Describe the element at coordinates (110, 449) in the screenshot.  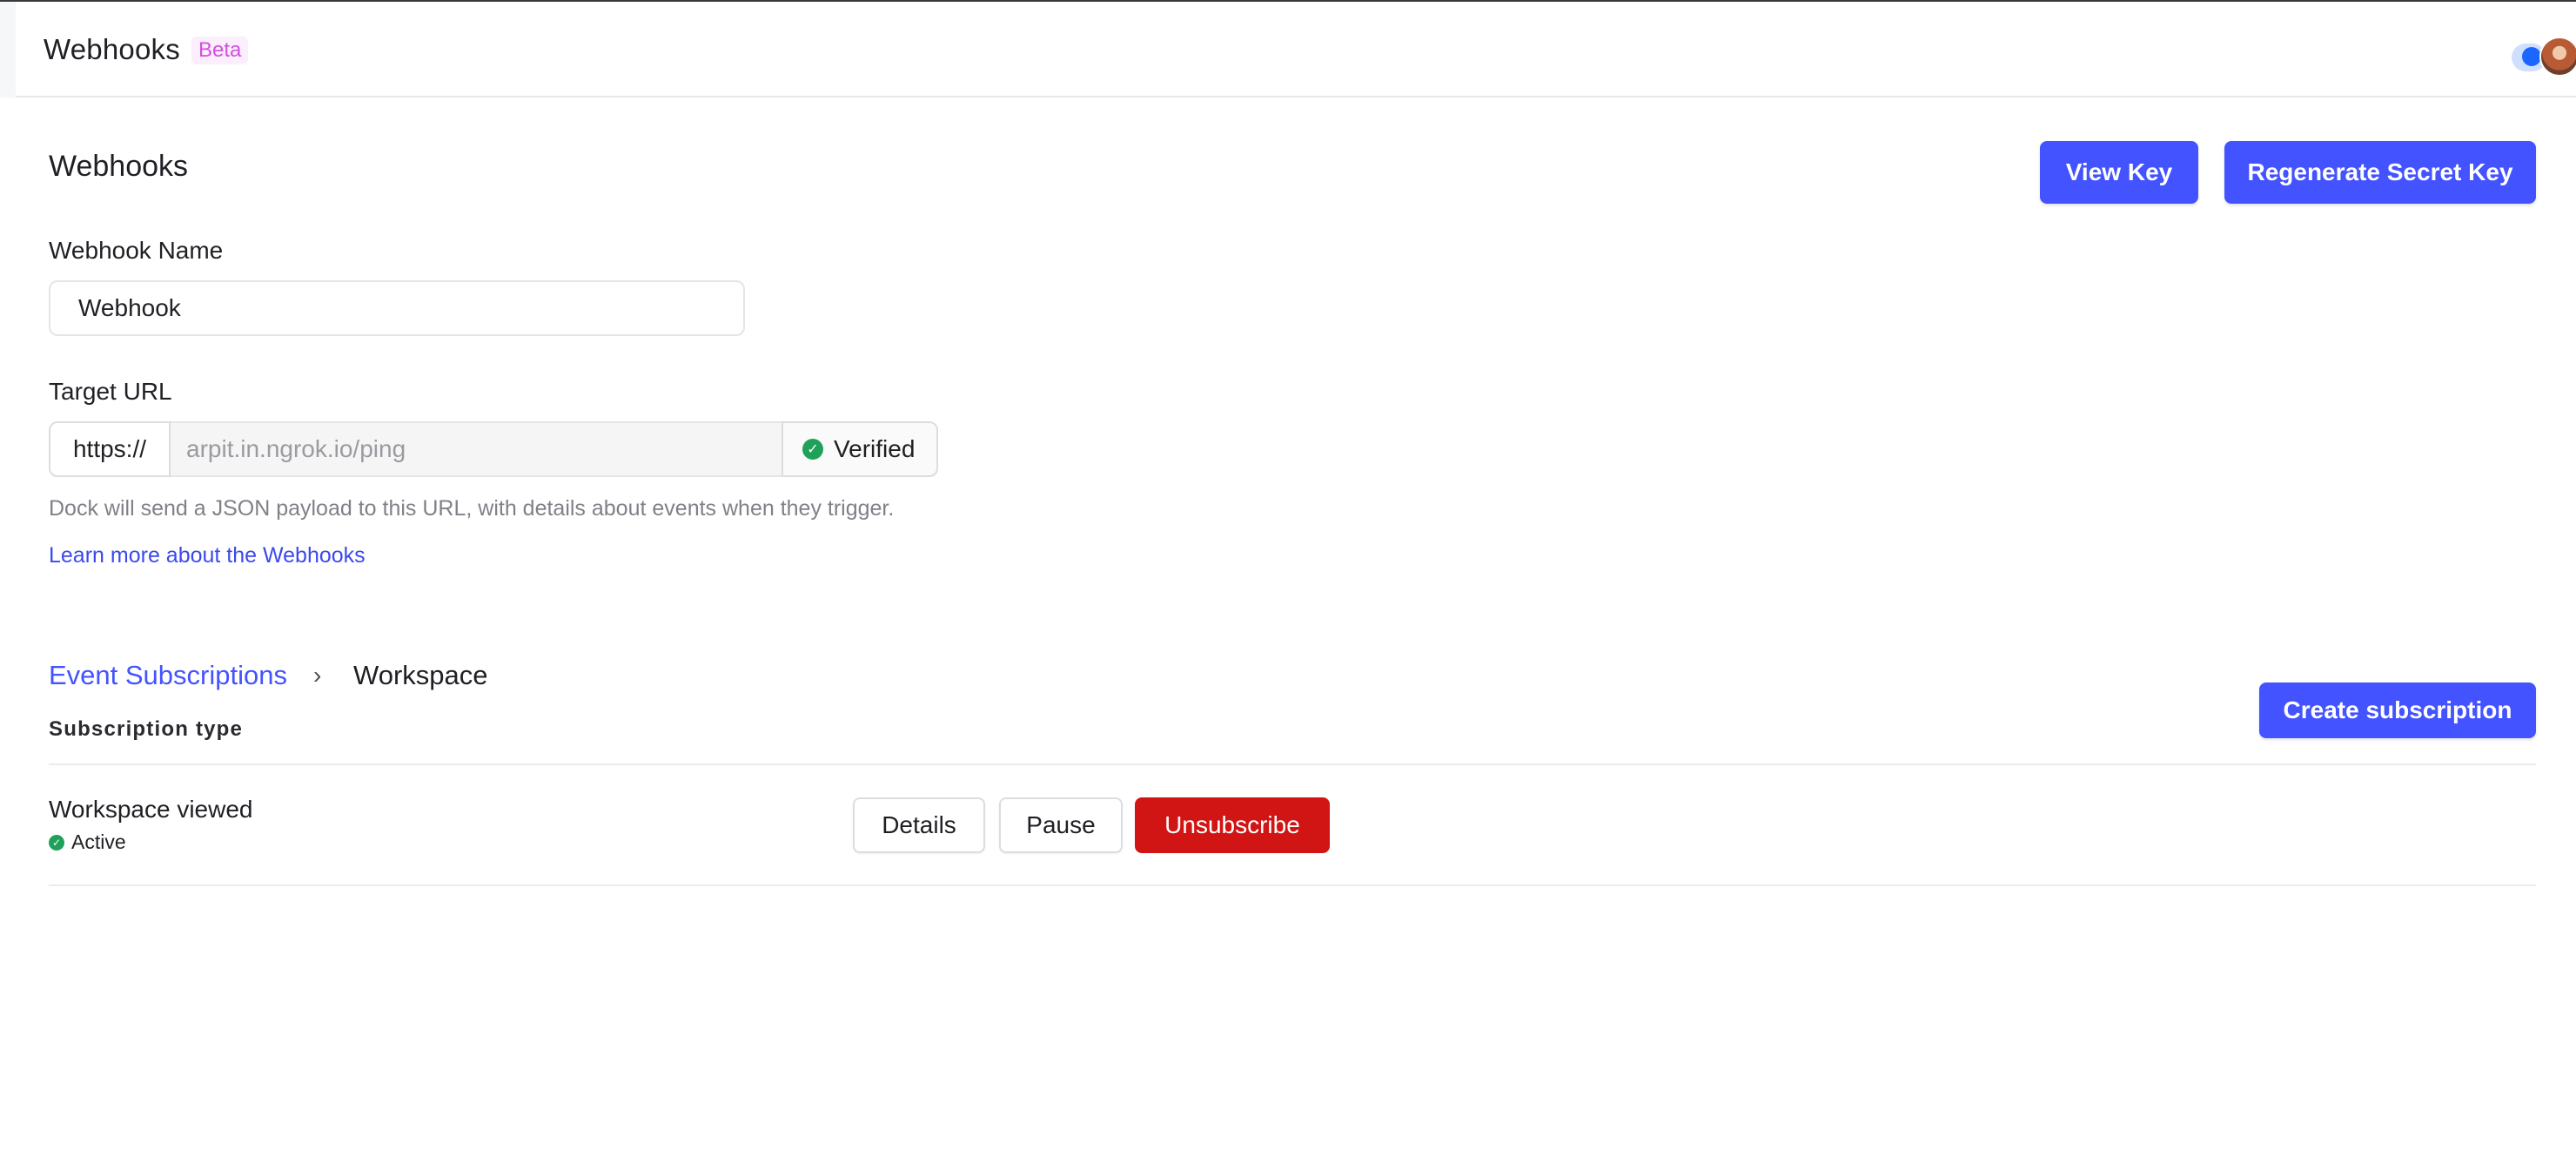
I see `url-protocol-prefix: https://` at that location.